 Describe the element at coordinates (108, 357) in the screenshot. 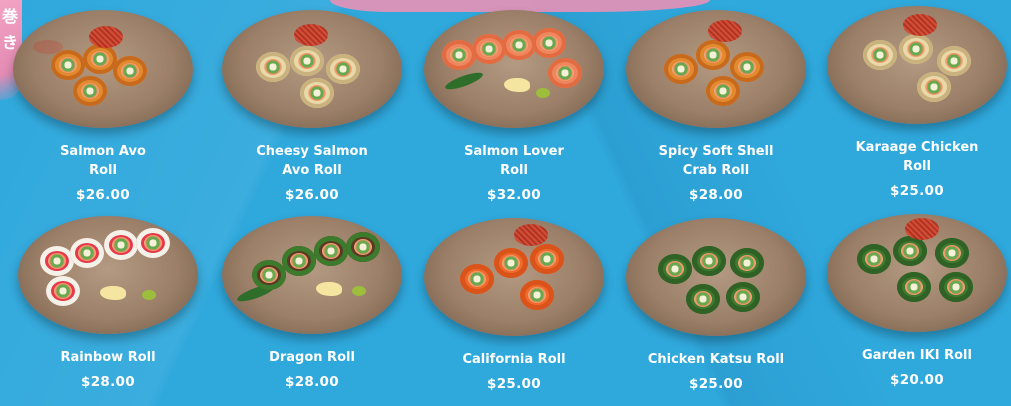

I see `item-name: Rainbow Roll` at that location.